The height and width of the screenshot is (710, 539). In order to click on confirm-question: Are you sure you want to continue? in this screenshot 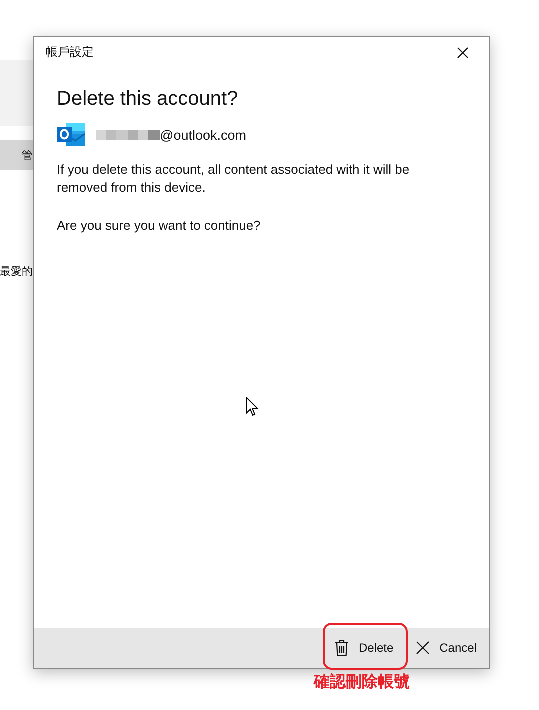, I will do `click(159, 226)`.